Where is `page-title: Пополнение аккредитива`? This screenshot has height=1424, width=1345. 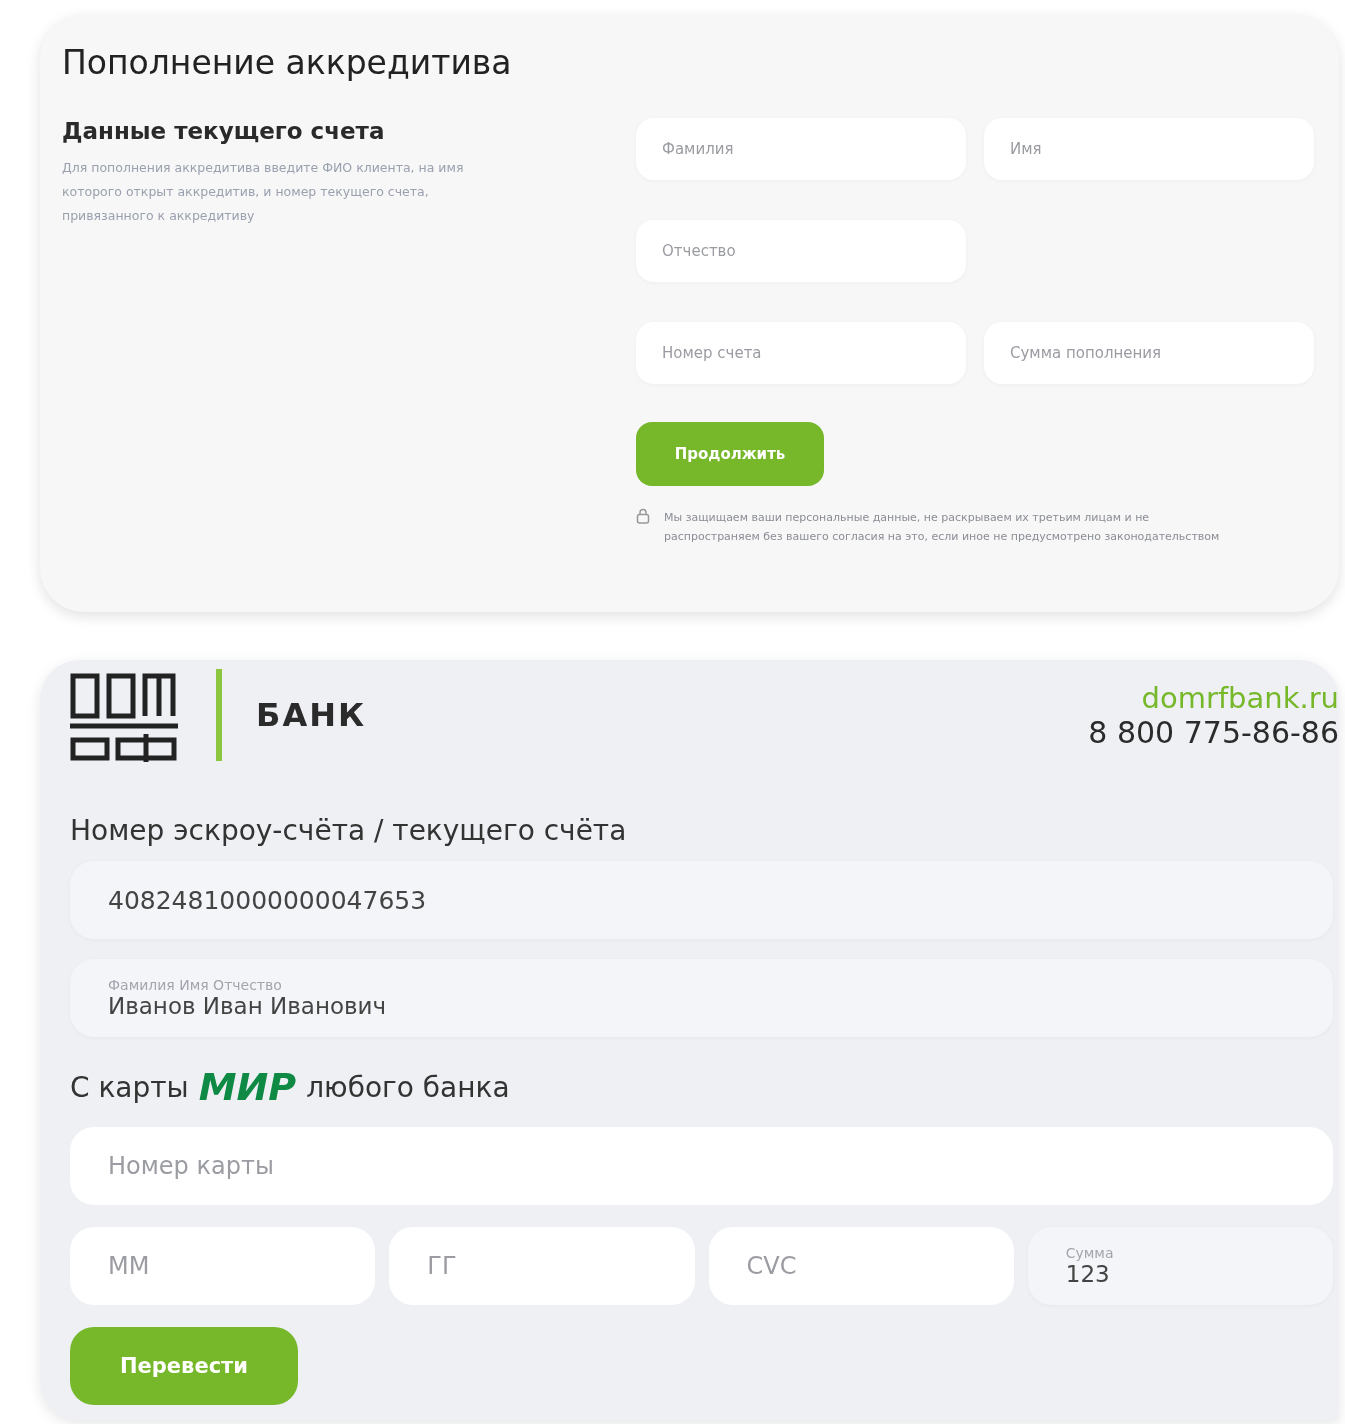 page-title: Пополнение аккредитива is located at coordinates (287, 62).